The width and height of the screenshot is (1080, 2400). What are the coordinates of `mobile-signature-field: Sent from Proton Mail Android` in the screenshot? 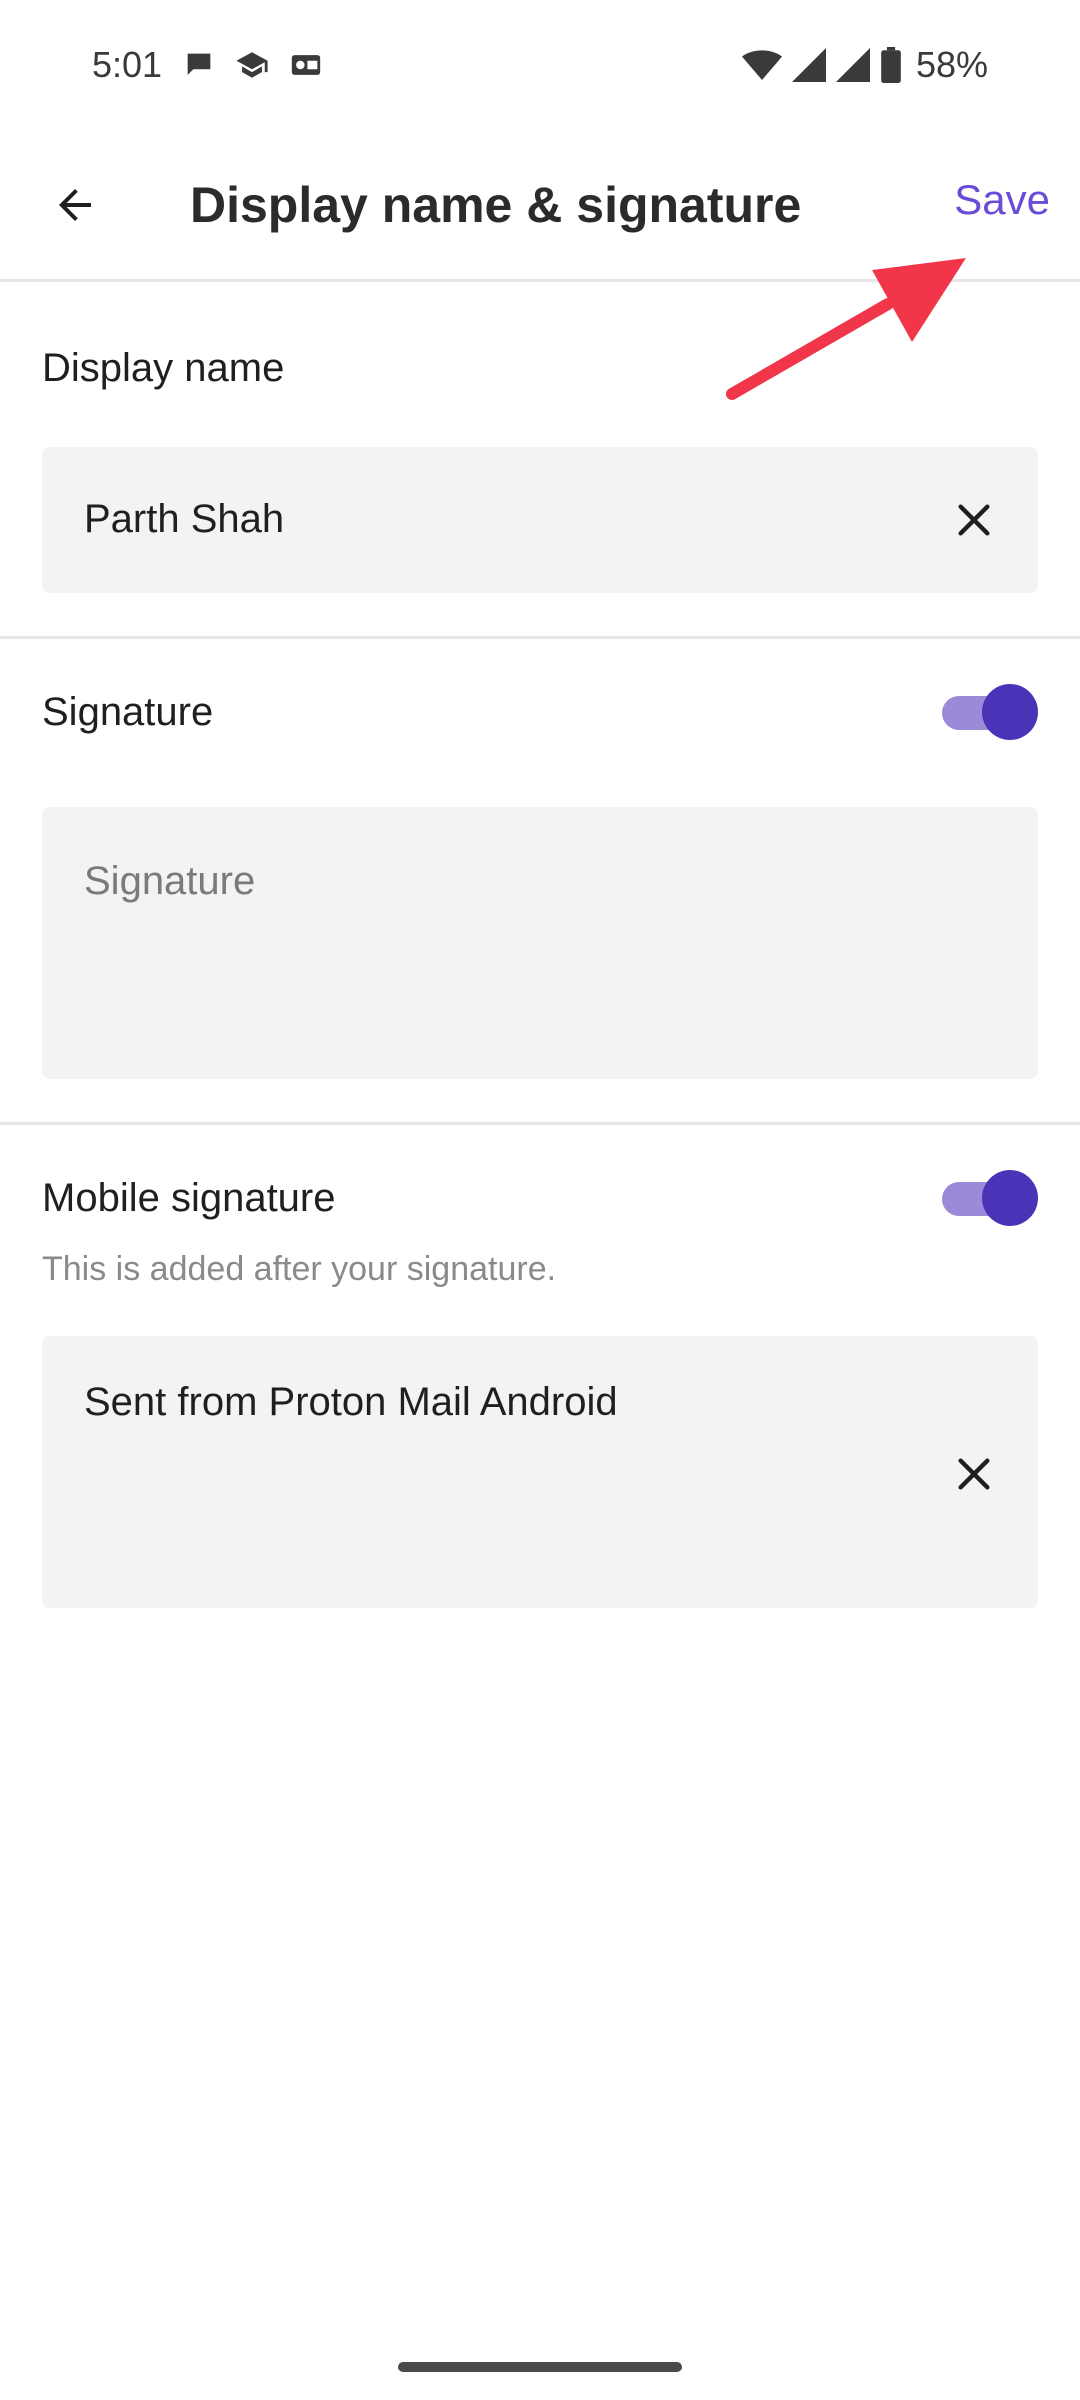 It's located at (540, 1472).